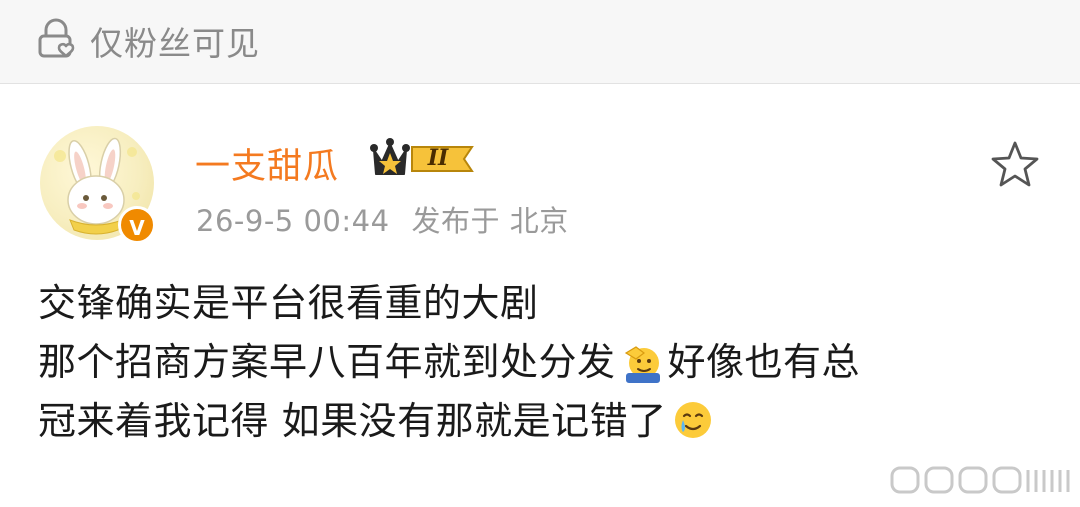  I want to click on watermark-logo, so click(980, 480).